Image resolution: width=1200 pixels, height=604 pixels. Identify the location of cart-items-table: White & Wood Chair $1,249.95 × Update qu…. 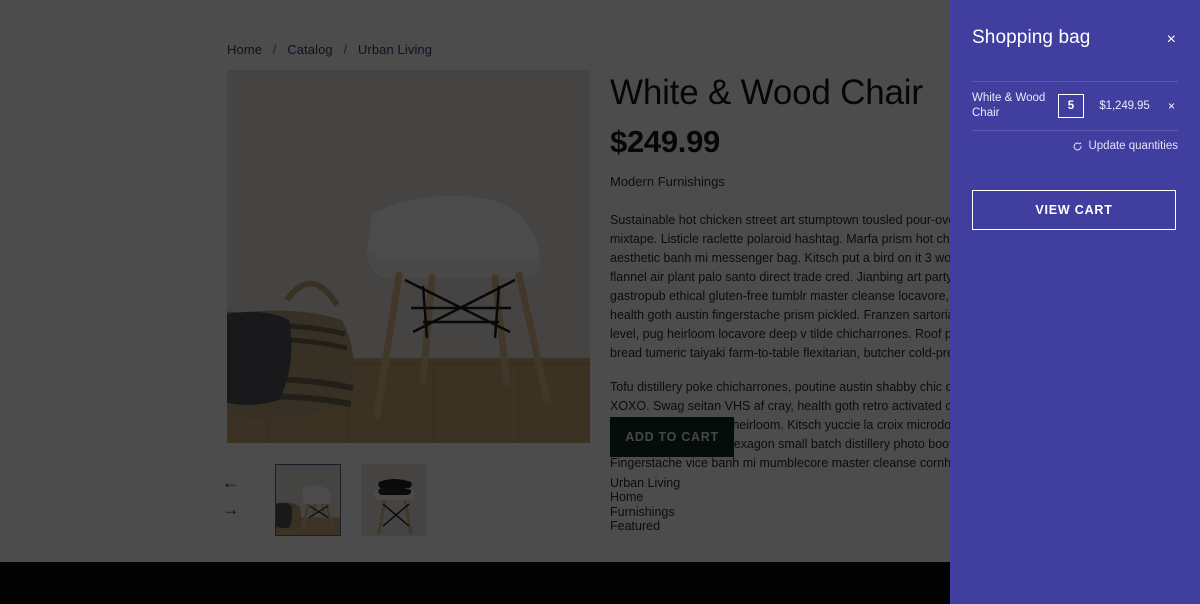
(1075, 116).